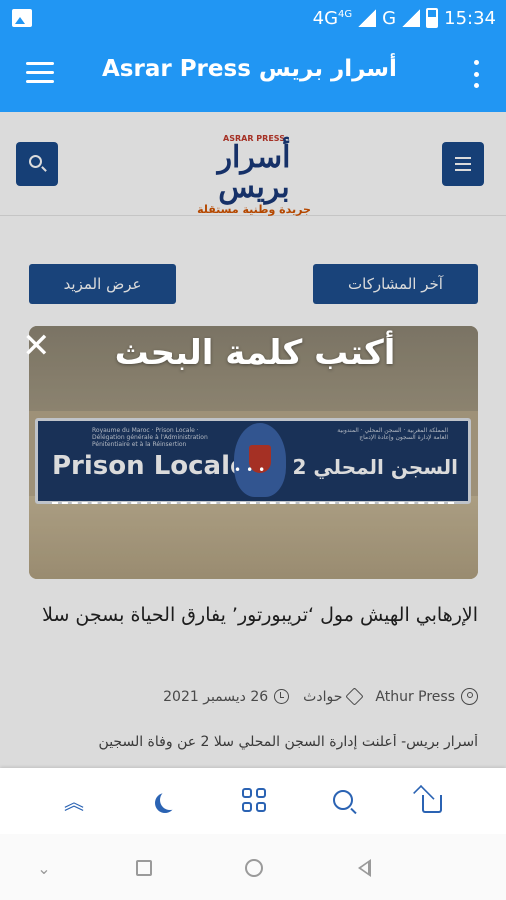  I want to click on system-navigation-bar: ⌄, so click(253, 867).